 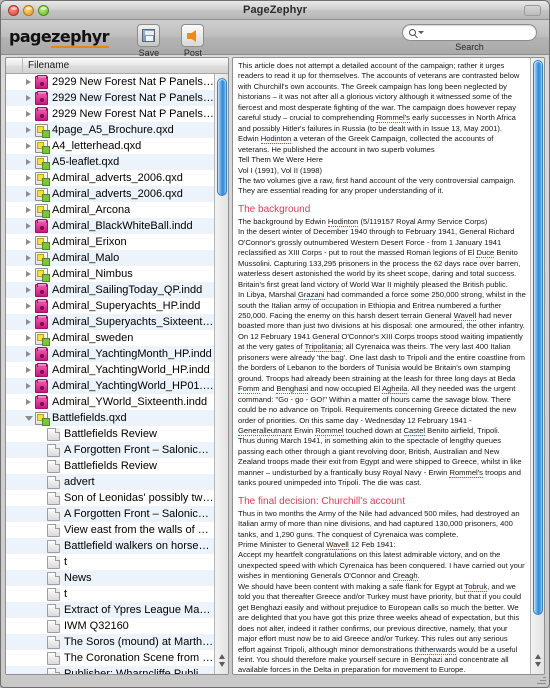 I want to click on file-name-label: Battlefields Review, so click(x=110, y=434).